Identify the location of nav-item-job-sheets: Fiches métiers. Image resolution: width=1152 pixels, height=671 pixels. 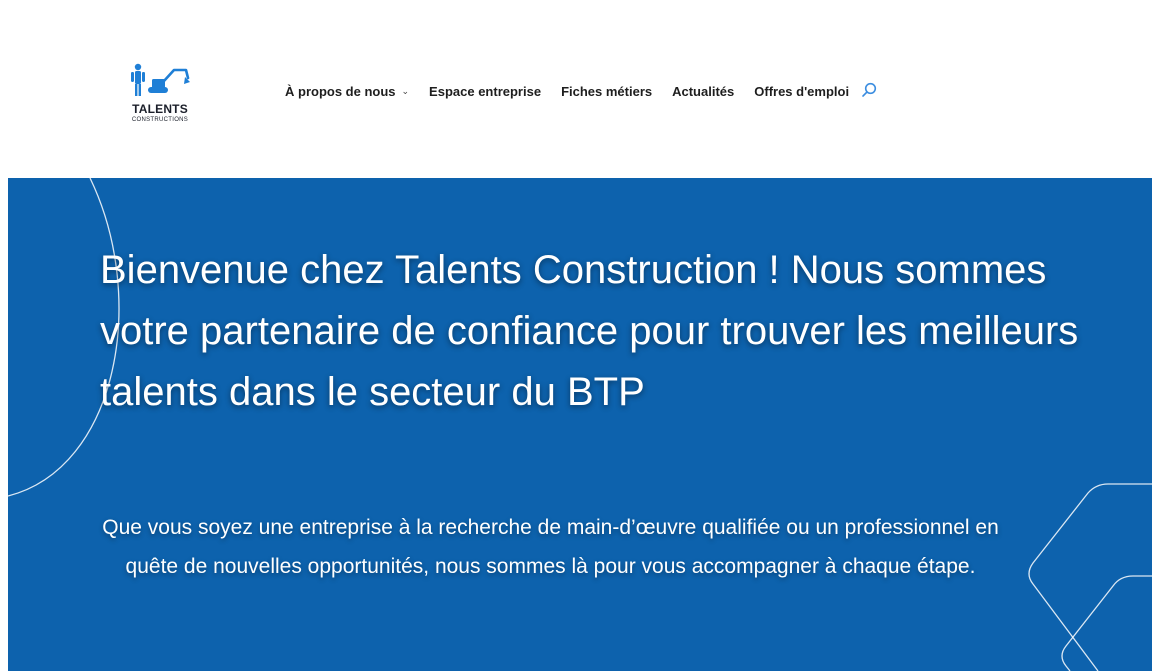
(606, 91).